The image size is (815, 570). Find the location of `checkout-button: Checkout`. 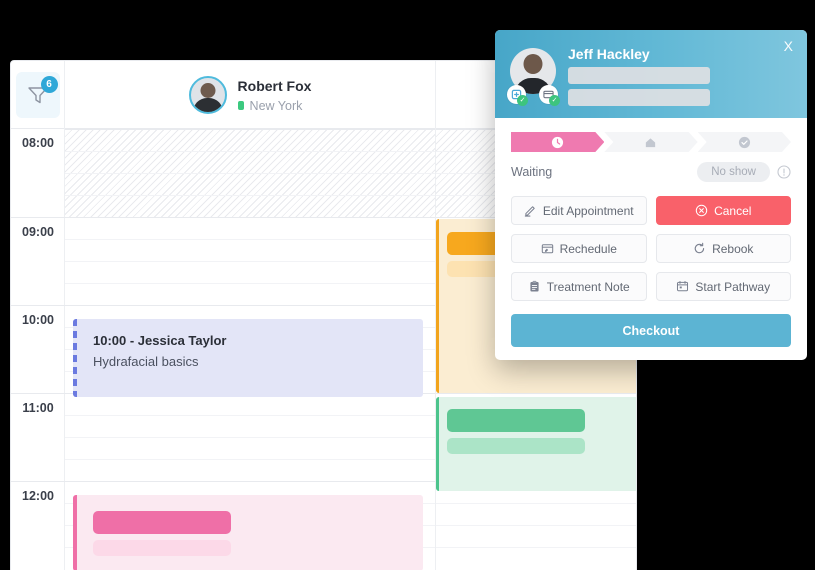

checkout-button: Checkout is located at coordinates (651, 330).